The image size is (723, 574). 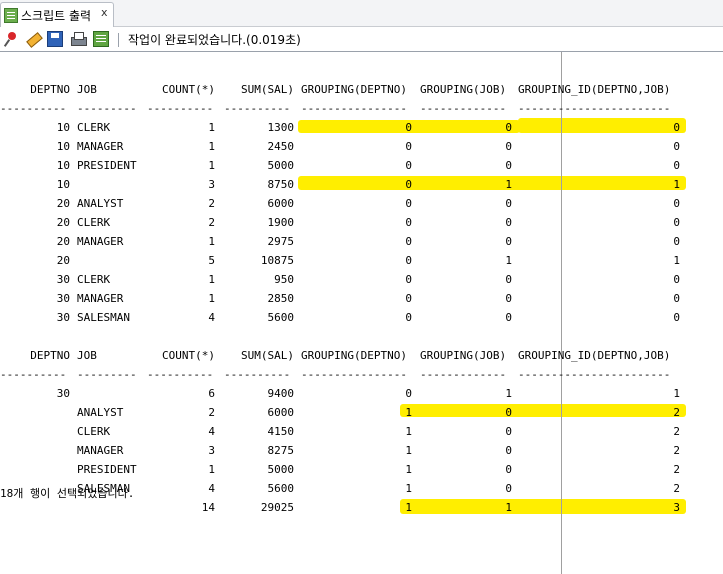 What do you see at coordinates (361, 165) in the screenshot?
I see `table-row: 10 PRESIDENT 1 5000 0 0 0` at bounding box center [361, 165].